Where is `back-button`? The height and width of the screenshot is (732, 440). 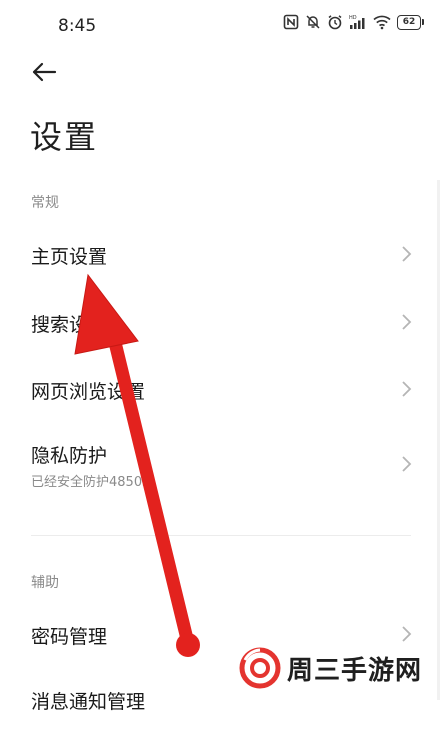
back-button is located at coordinates (45, 73).